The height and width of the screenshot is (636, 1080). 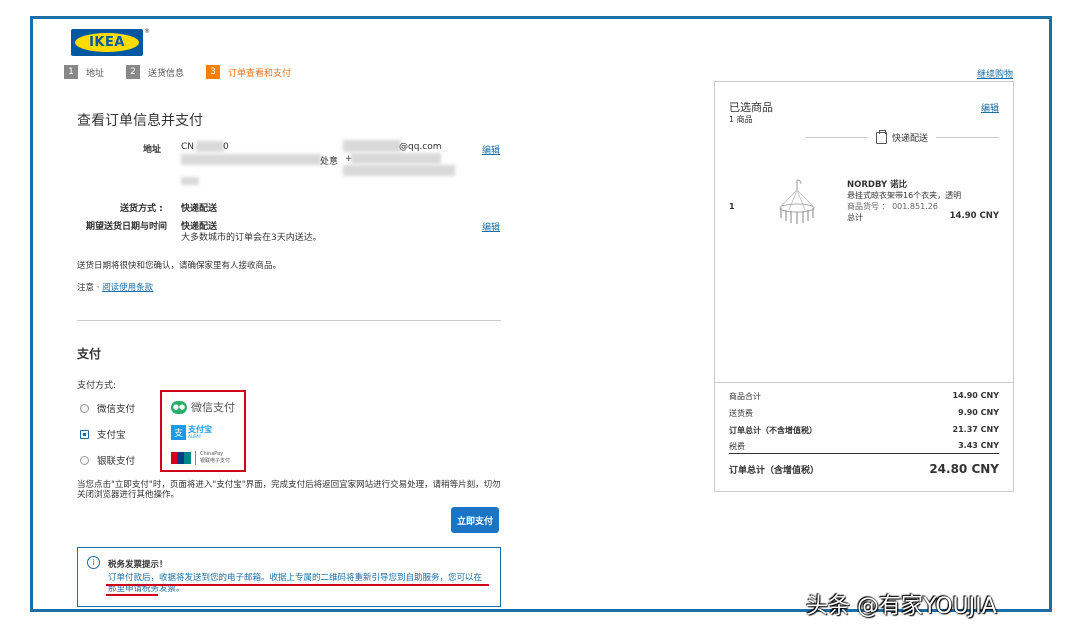 What do you see at coordinates (289, 320) in the screenshot?
I see `section-divider` at bounding box center [289, 320].